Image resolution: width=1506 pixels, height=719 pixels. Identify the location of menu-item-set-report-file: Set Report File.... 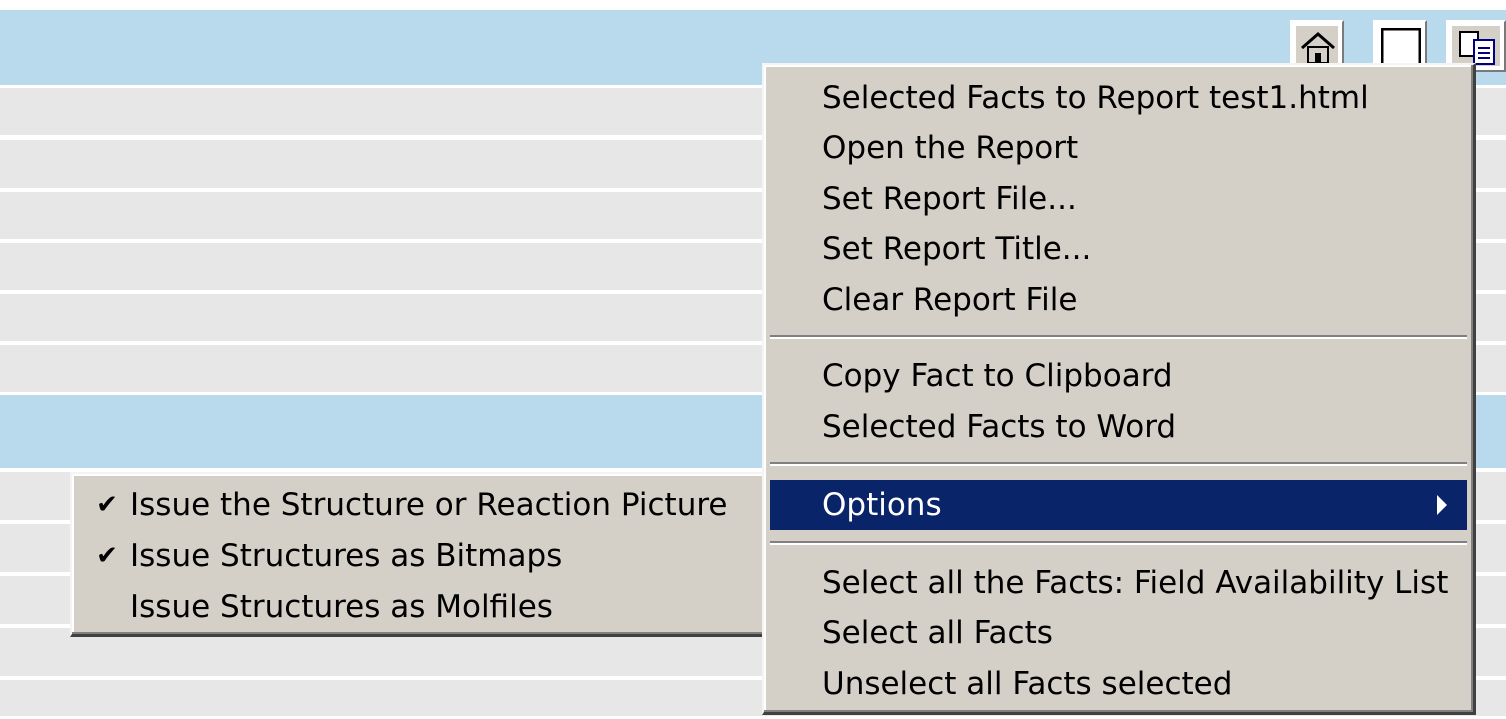
(1118, 199).